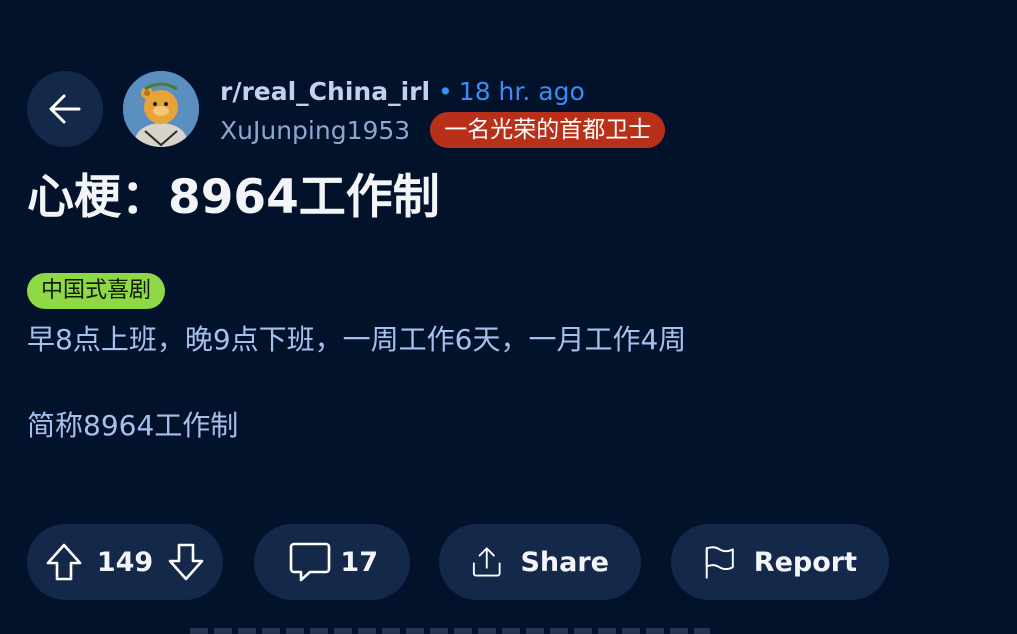 This screenshot has height=634, width=1017. I want to click on share-label: Share, so click(564, 562).